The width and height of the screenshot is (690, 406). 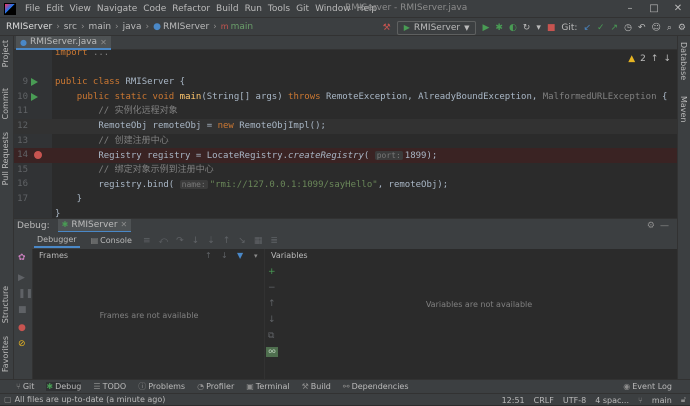 What do you see at coordinates (215, 386) in the screenshot?
I see `tool-window-profiler: ◔ Profiler` at bounding box center [215, 386].